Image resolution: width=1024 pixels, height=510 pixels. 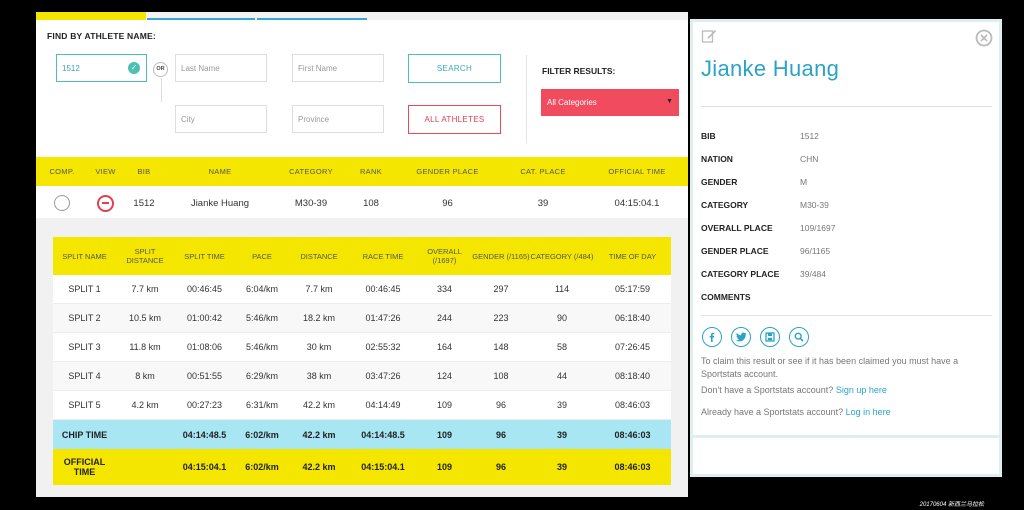 What do you see at coordinates (444, 376) in the screenshot?
I see `cell-overall: 124` at bounding box center [444, 376].